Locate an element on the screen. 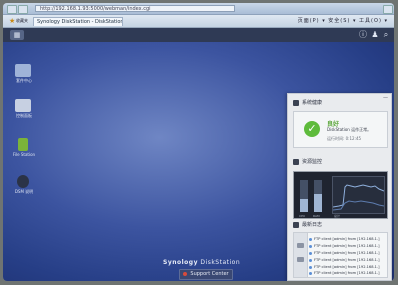  ram-bar is located at coordinates (318, 196).